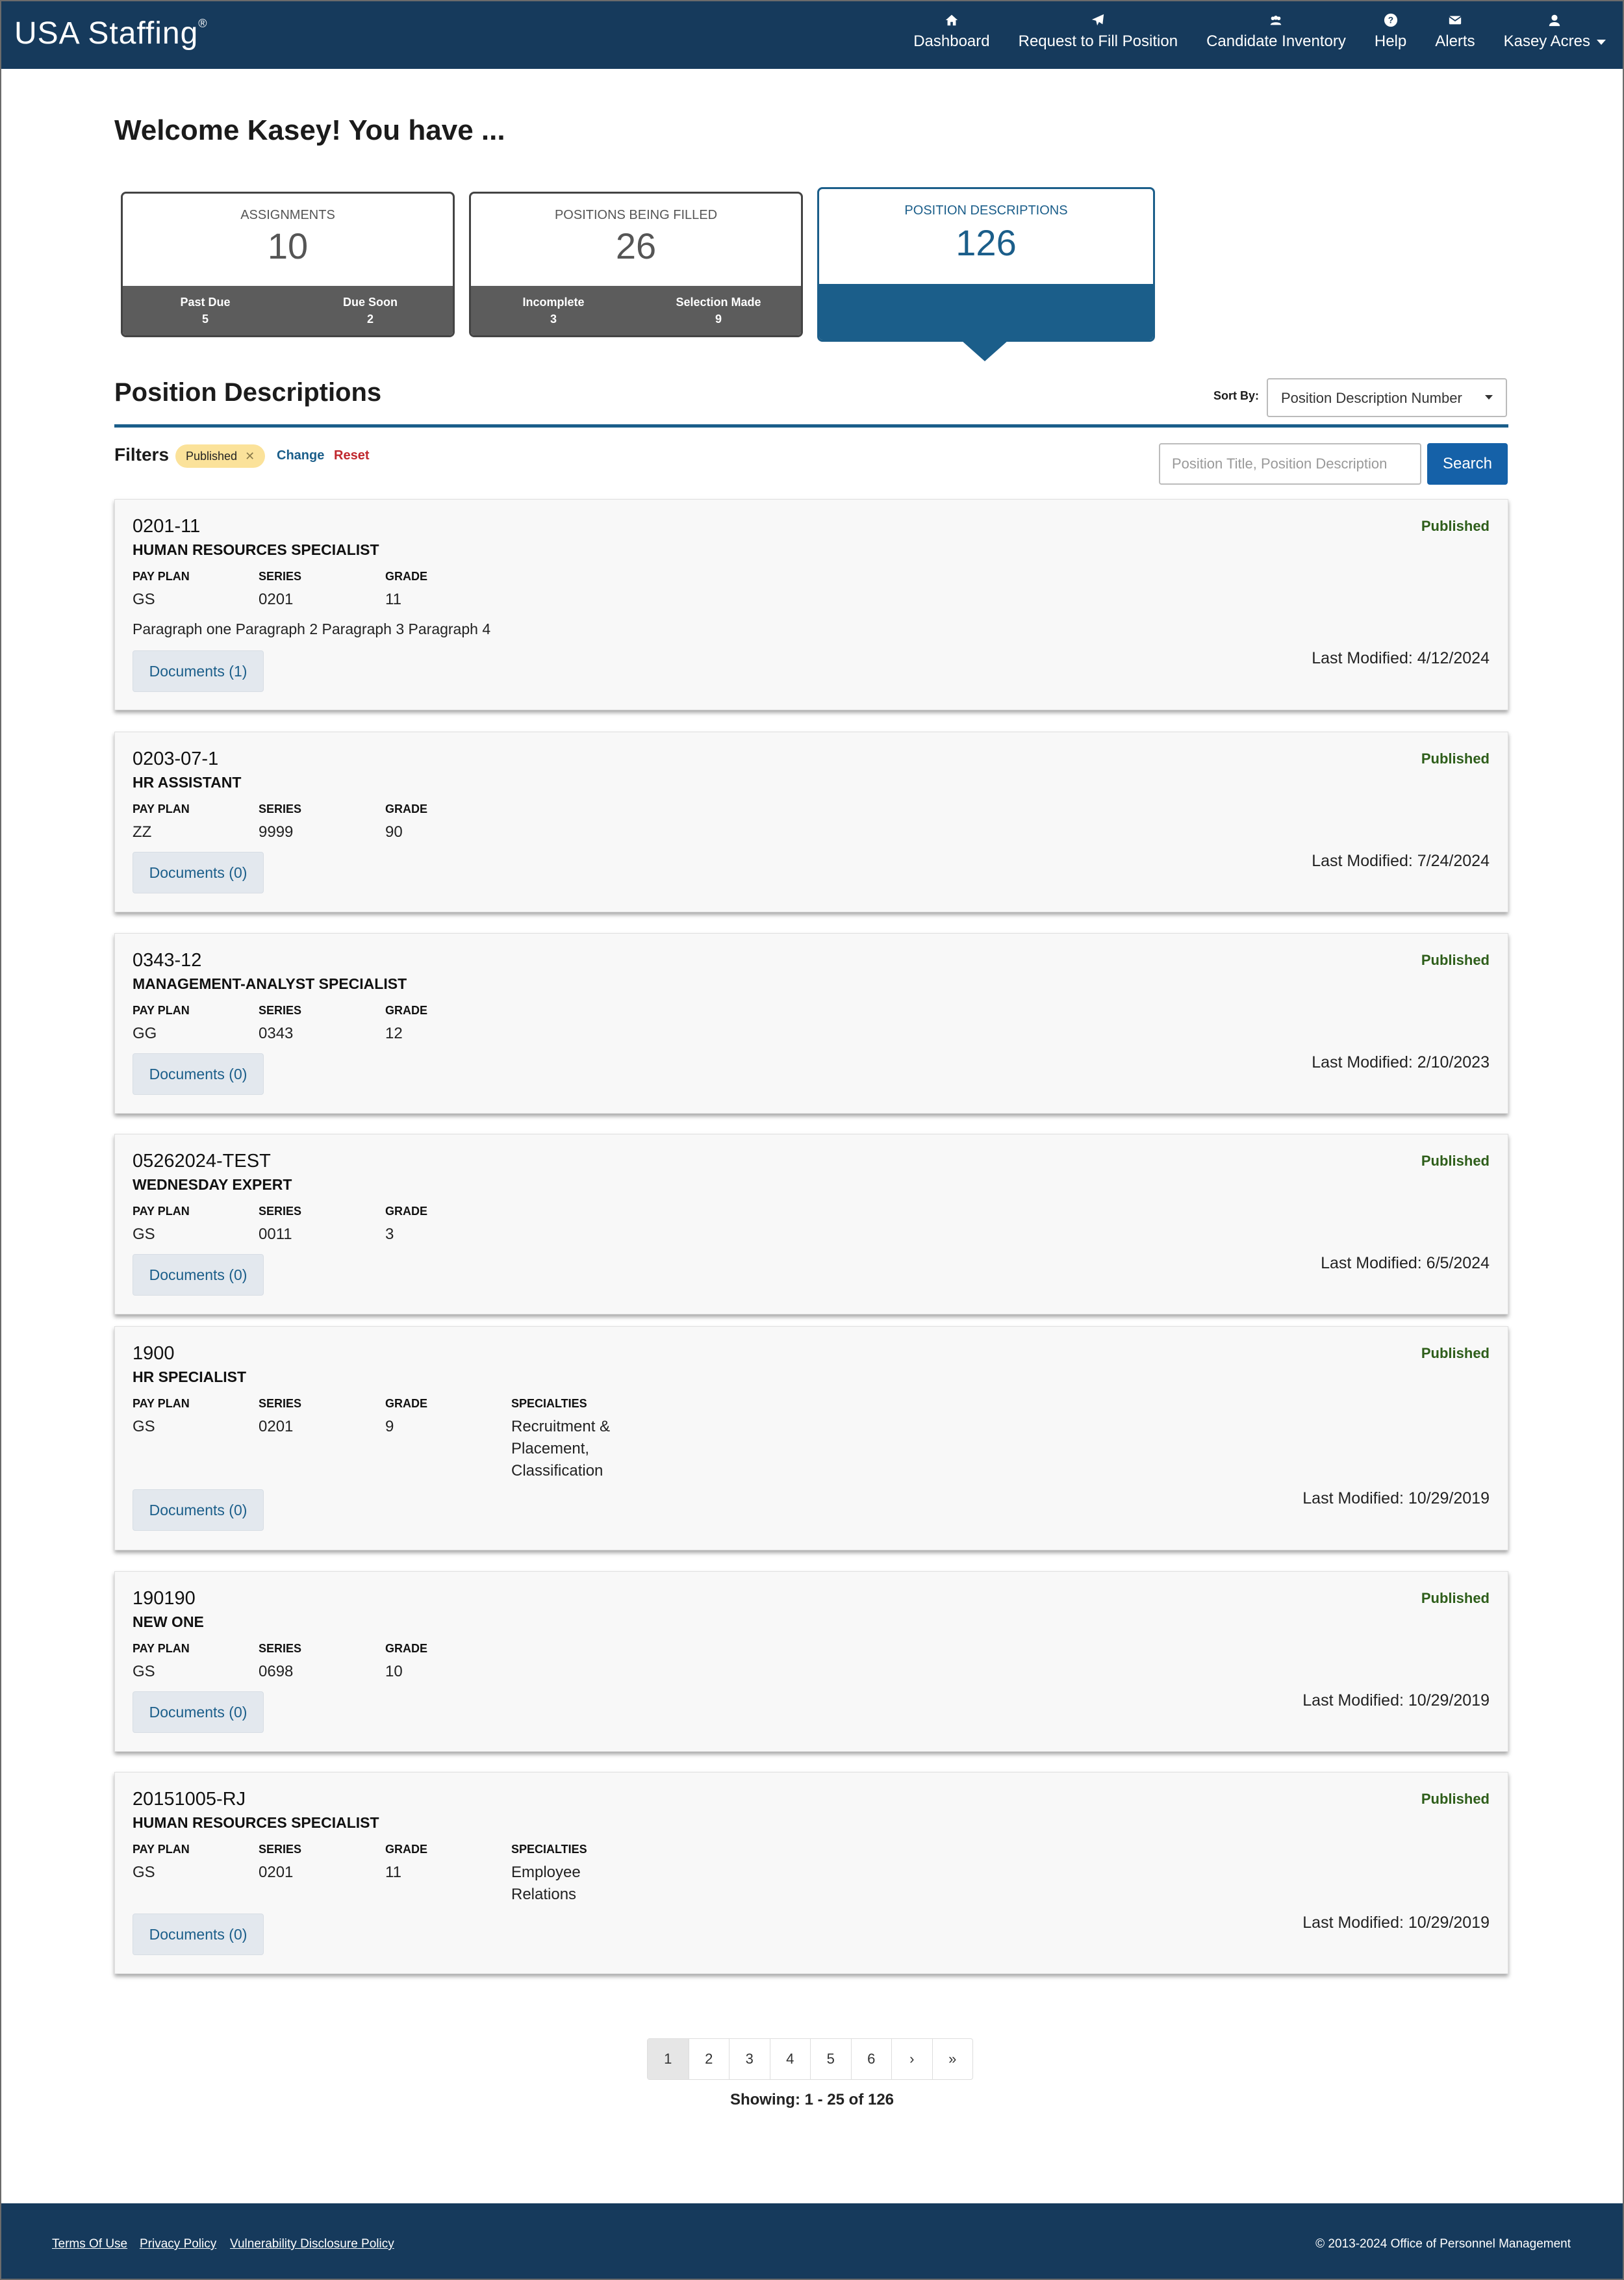 This screenshot has height=2280, width=1624. What do you see at coordinates (312, 2244) in the screenshot?
I see `vulnerability-disclosure-link: Vulnerability Disclosure Policy` at bounding box center [312, 2244].